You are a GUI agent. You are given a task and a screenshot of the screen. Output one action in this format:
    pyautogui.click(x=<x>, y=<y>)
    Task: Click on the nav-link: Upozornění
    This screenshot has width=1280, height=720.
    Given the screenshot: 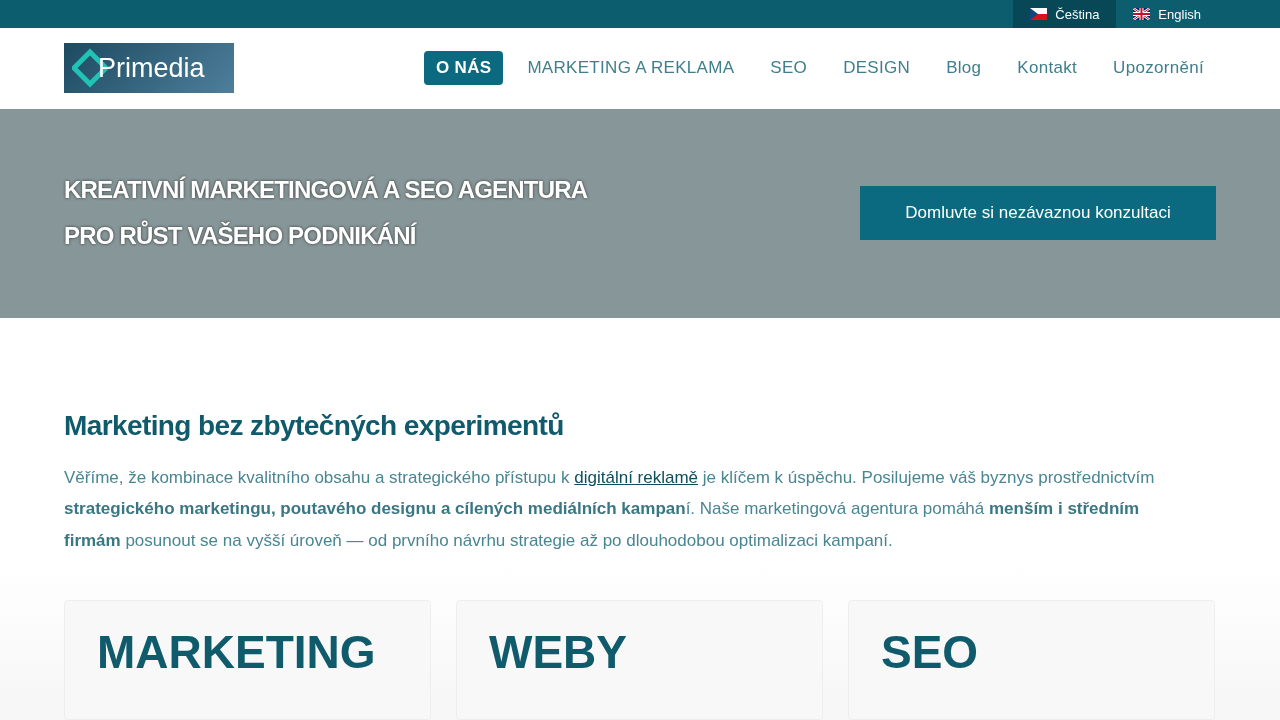 What is the action you would take?
    pyautogui.click(x=1158, y=68)
    